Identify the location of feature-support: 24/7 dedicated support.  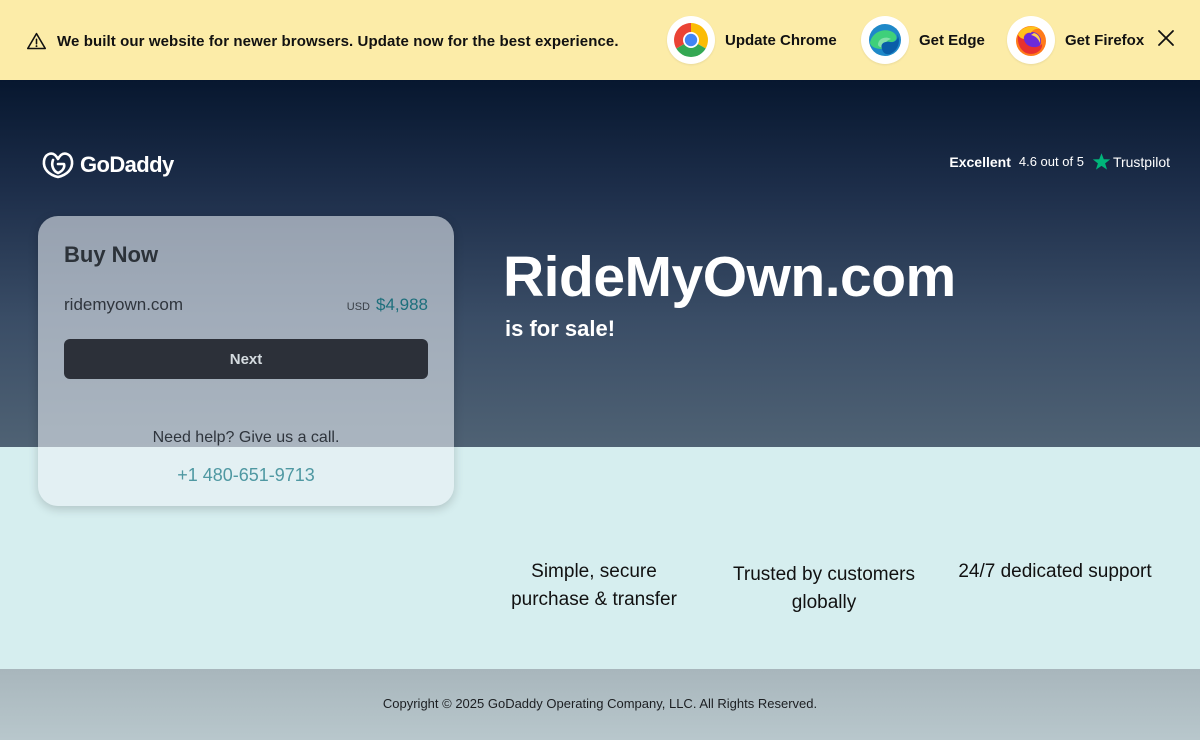
(1055, 572).